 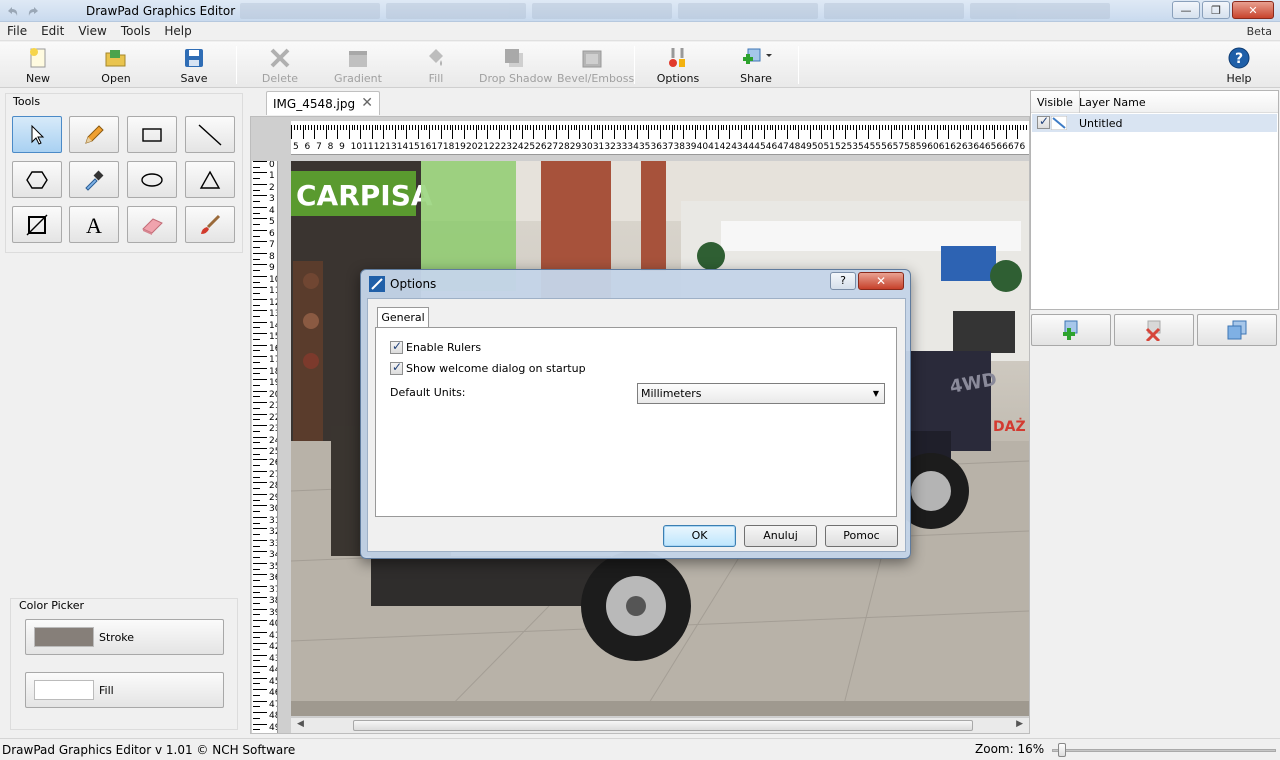 What do you see at coordinates (94, 179) in the screenshot?
I see `eyedropper-tool` at bounding box center [94, 179].